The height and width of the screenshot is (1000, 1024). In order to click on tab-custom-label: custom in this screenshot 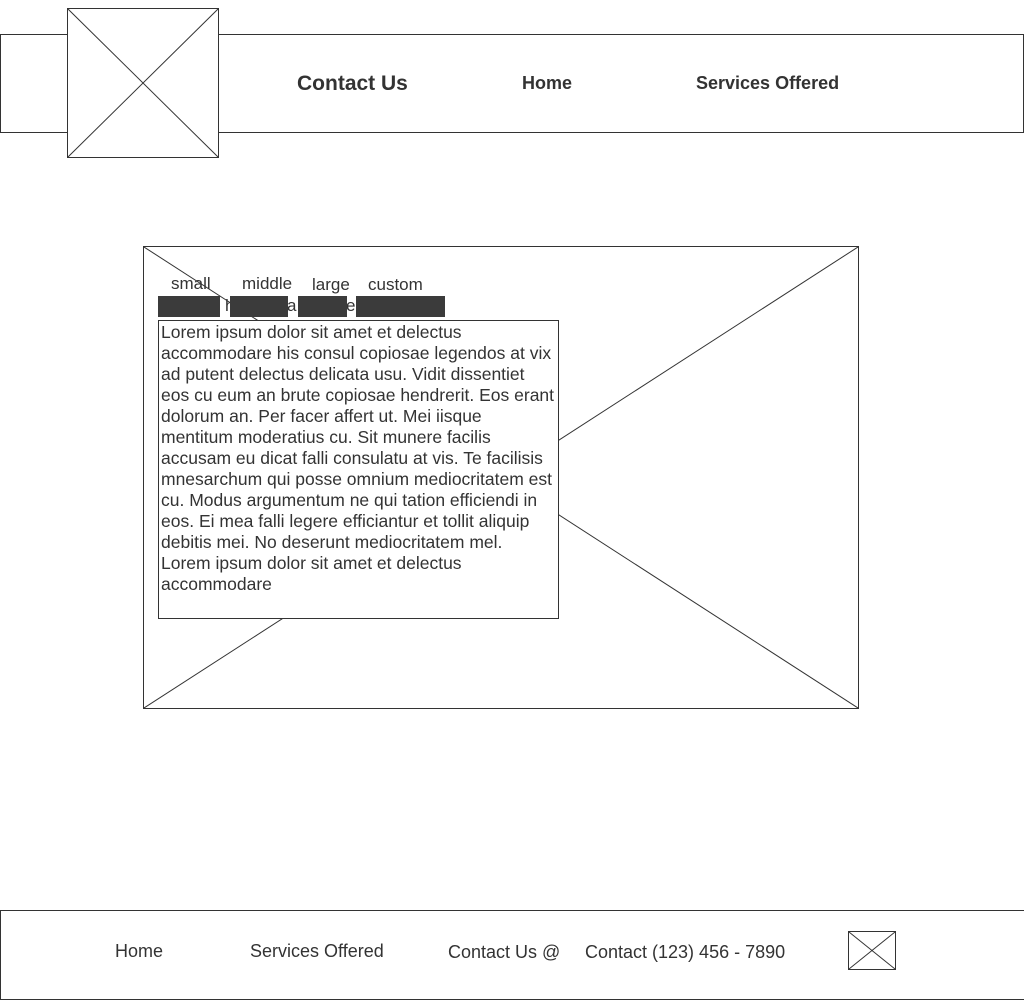, I will do `click(395, 284)`.